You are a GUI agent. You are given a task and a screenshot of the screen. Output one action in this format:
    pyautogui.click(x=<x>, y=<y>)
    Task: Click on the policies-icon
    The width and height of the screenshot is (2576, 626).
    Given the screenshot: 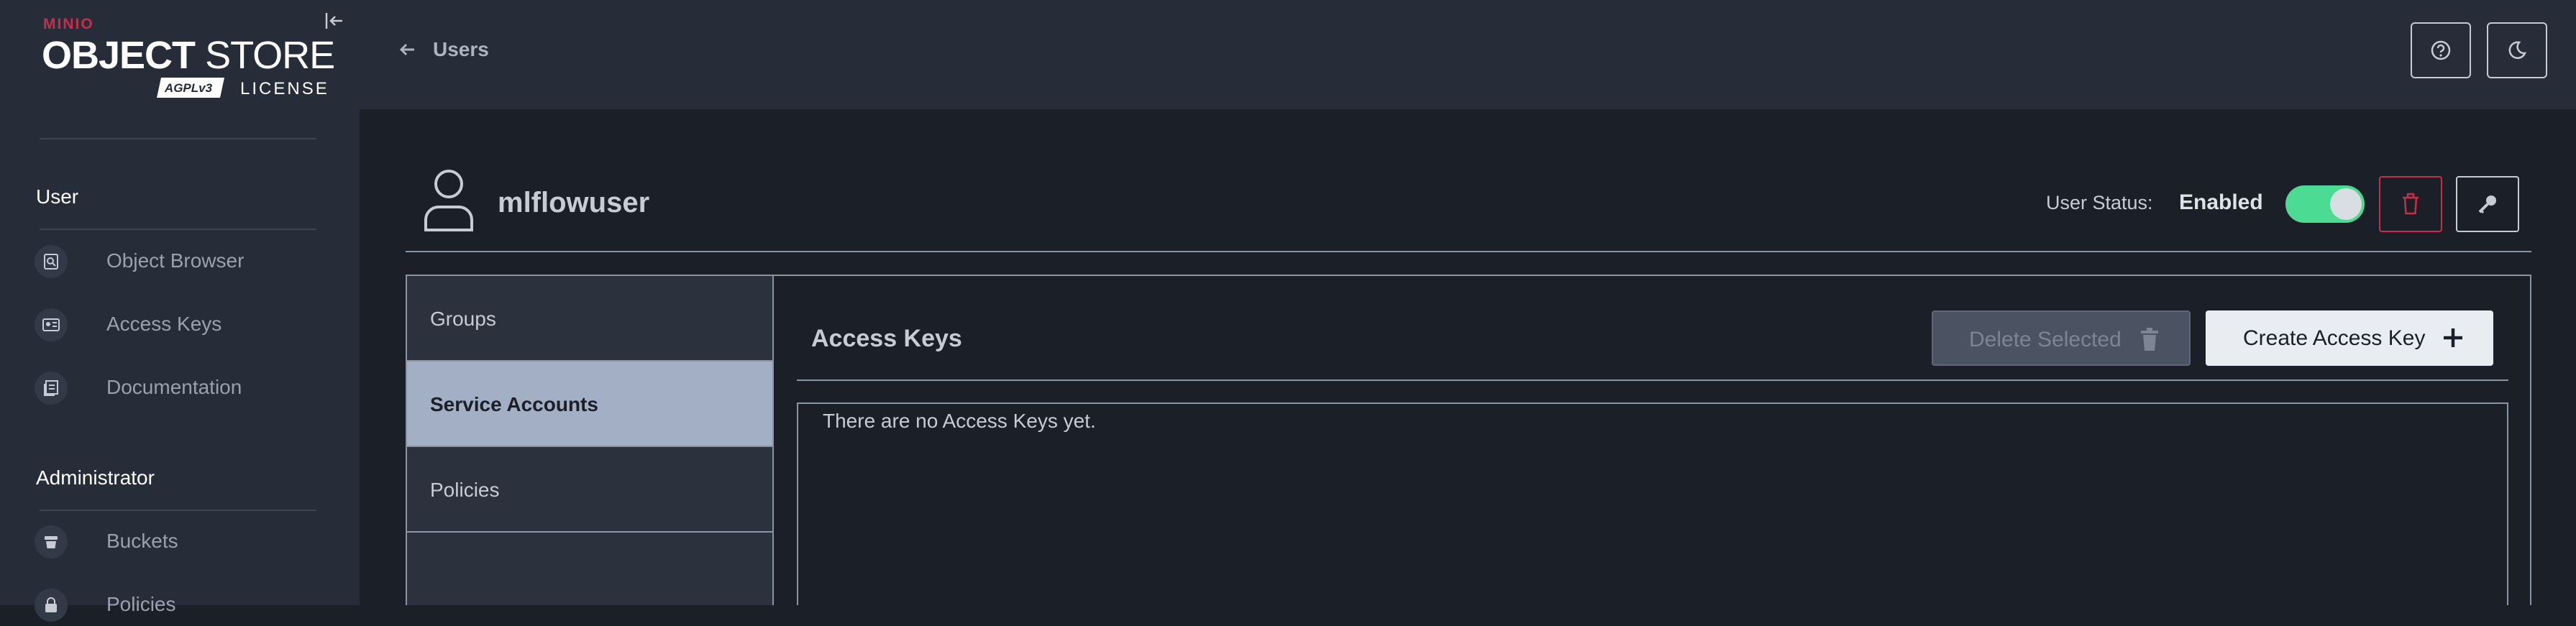 What is the action you would take?
    pyautogui.click(x=51, y=605)
    